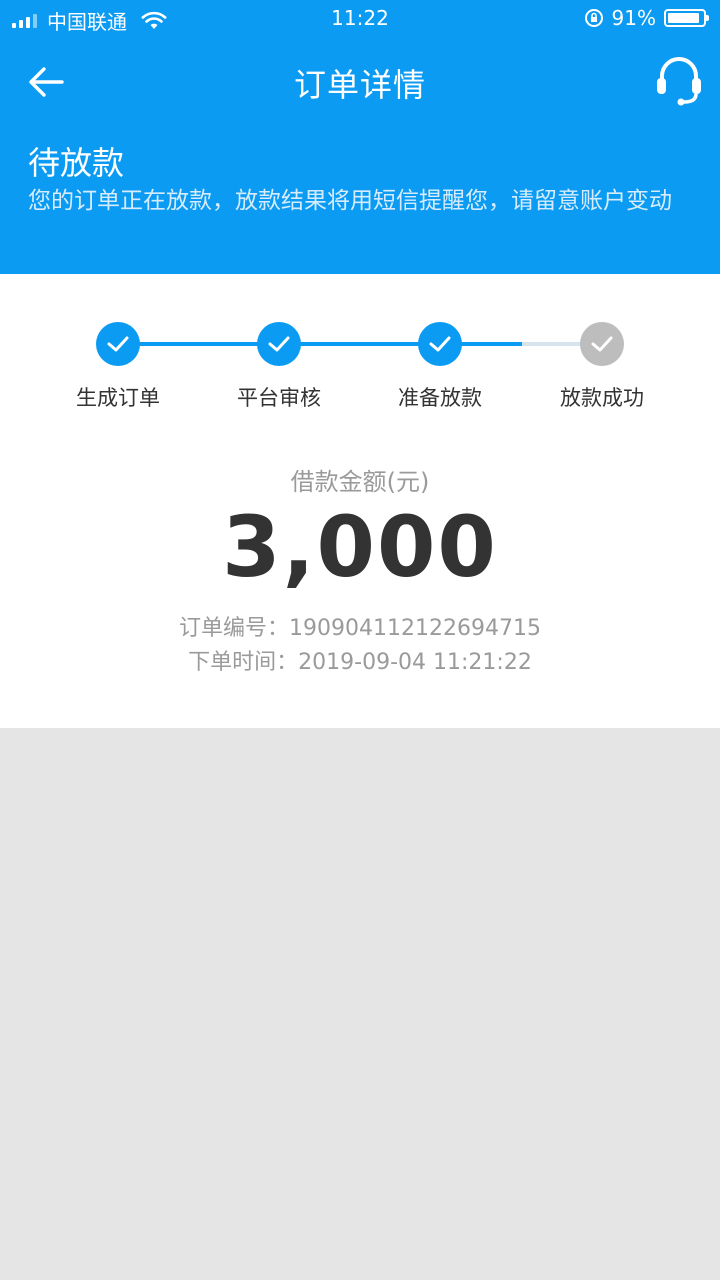  I want to click on loan-amount-value: 3,000, so click(360, 547).